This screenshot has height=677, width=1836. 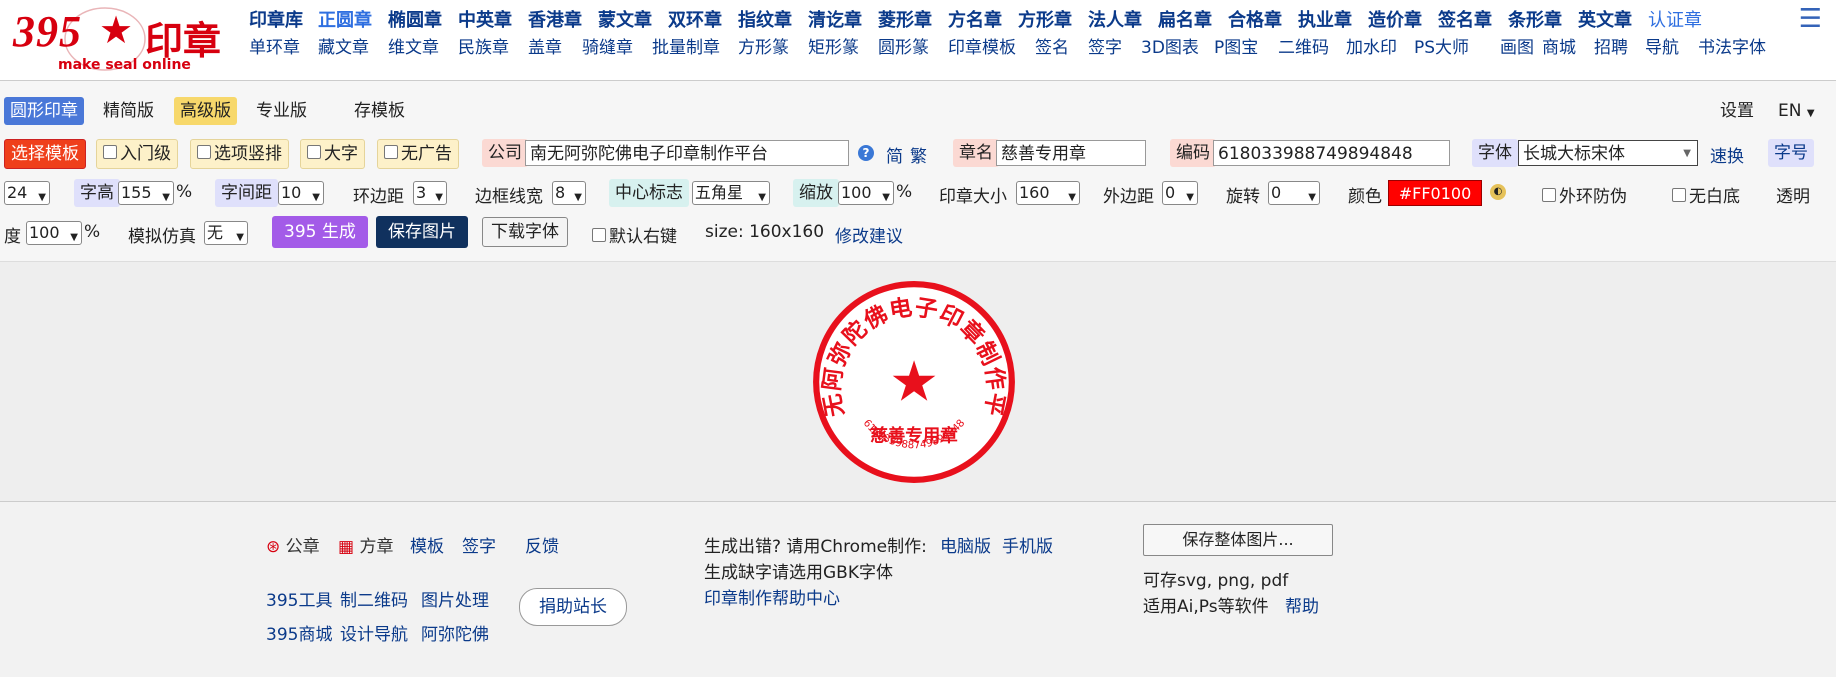 I want to click on nav-item: 二维码, so click(x=1303, y=45).